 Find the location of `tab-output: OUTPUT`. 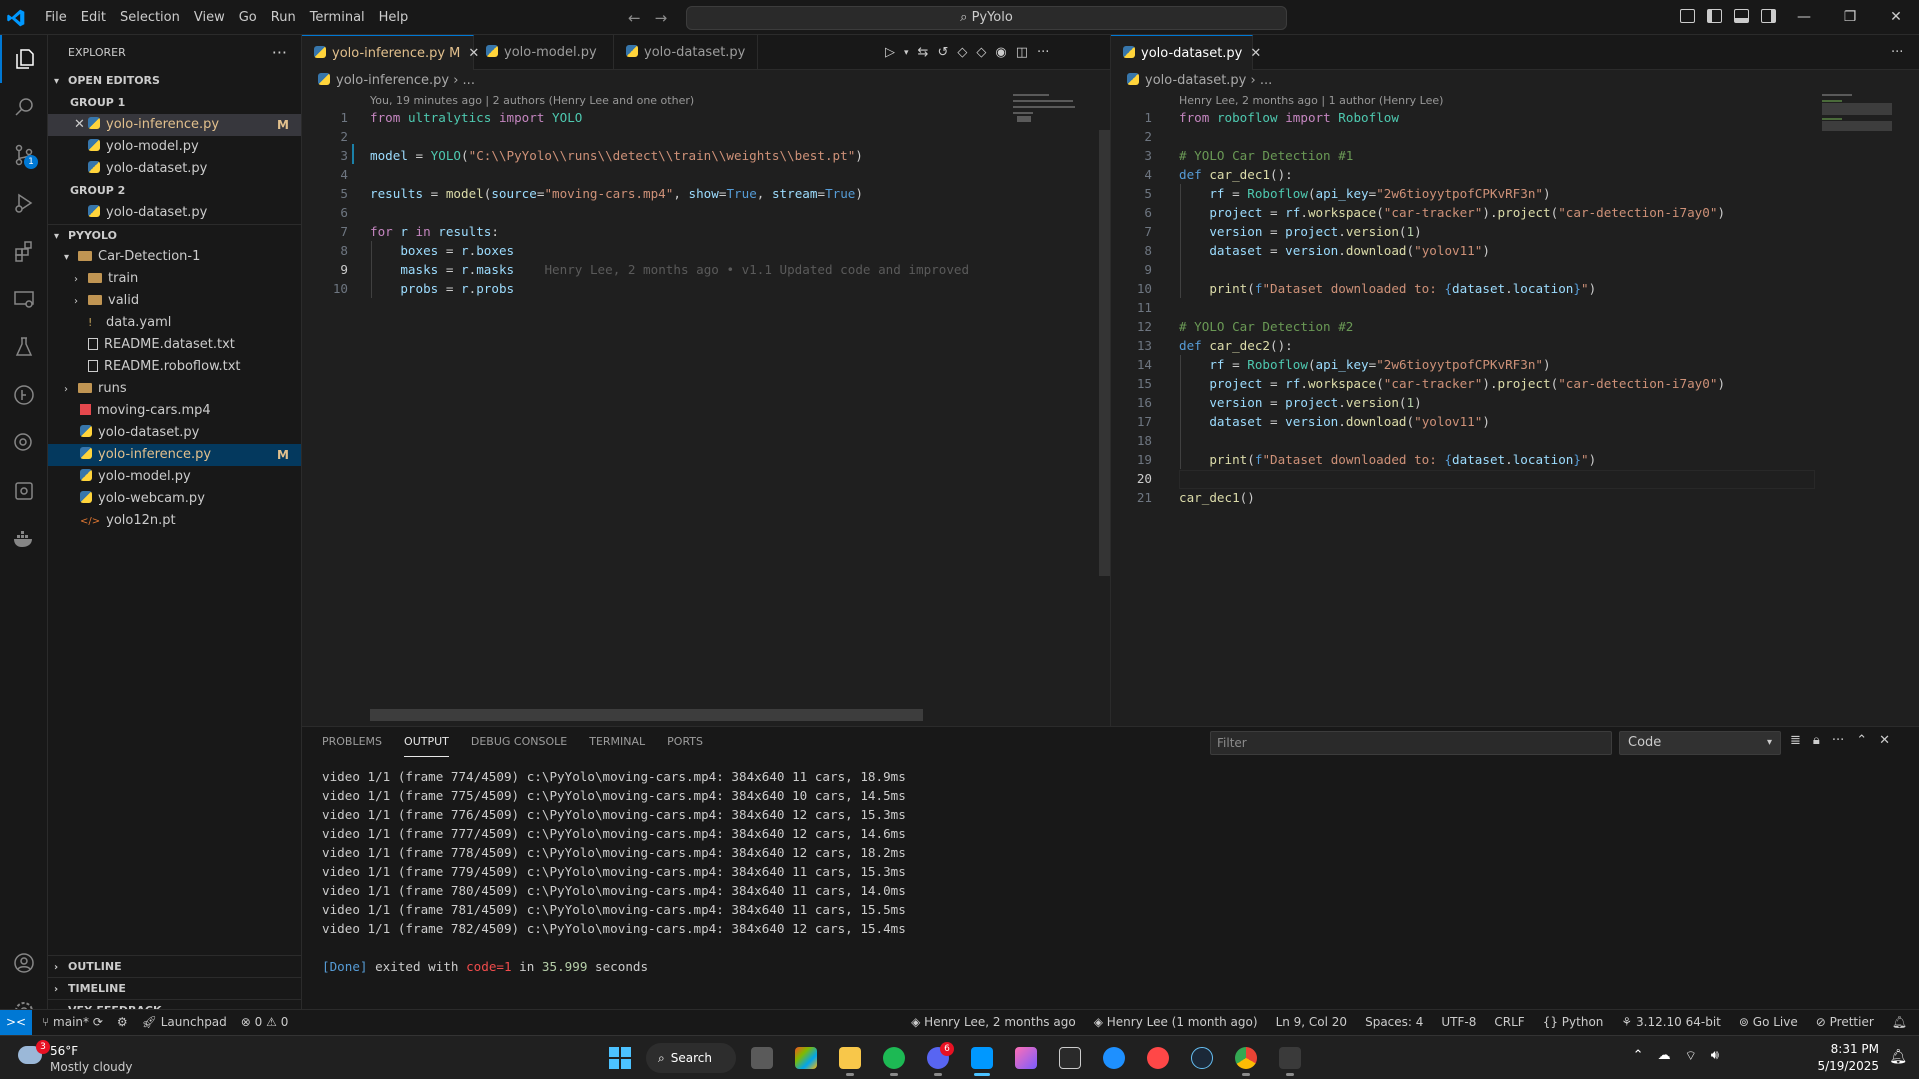

tab-output: OUTPUT is located at coordinates (426, 742).